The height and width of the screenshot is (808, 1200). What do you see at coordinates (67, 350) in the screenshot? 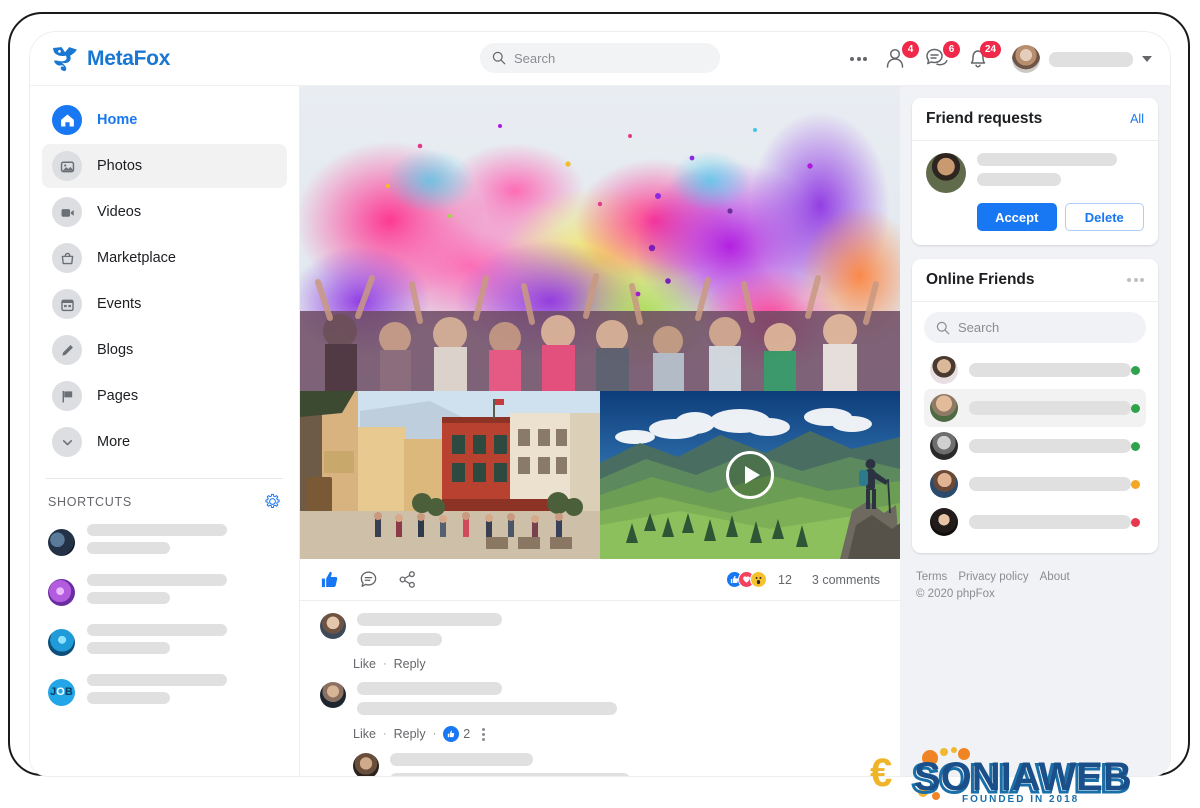
I see `pencil-icon` at bounding box center [67, 350].